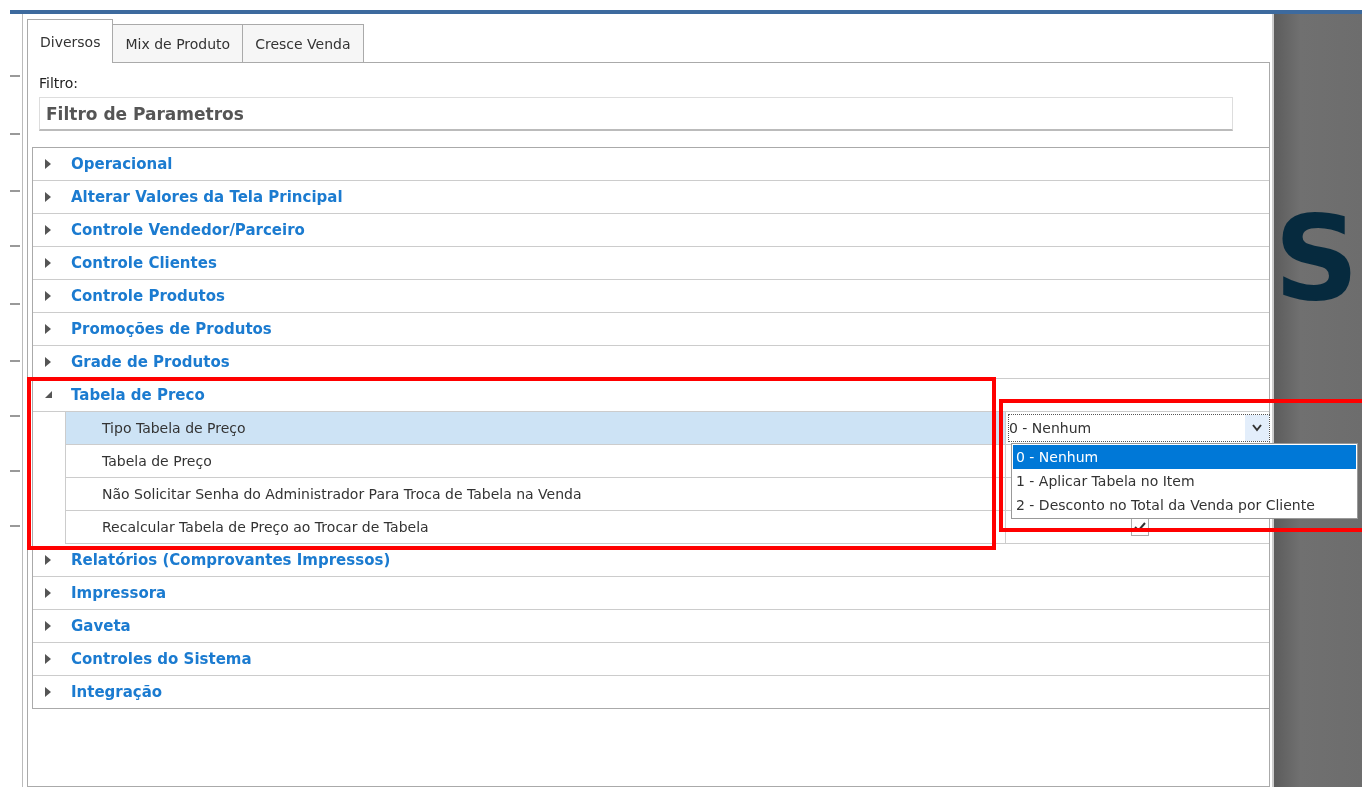 The image size is (1362, 787). I want to click on filter-label: Filtro:, so click(59, 83).